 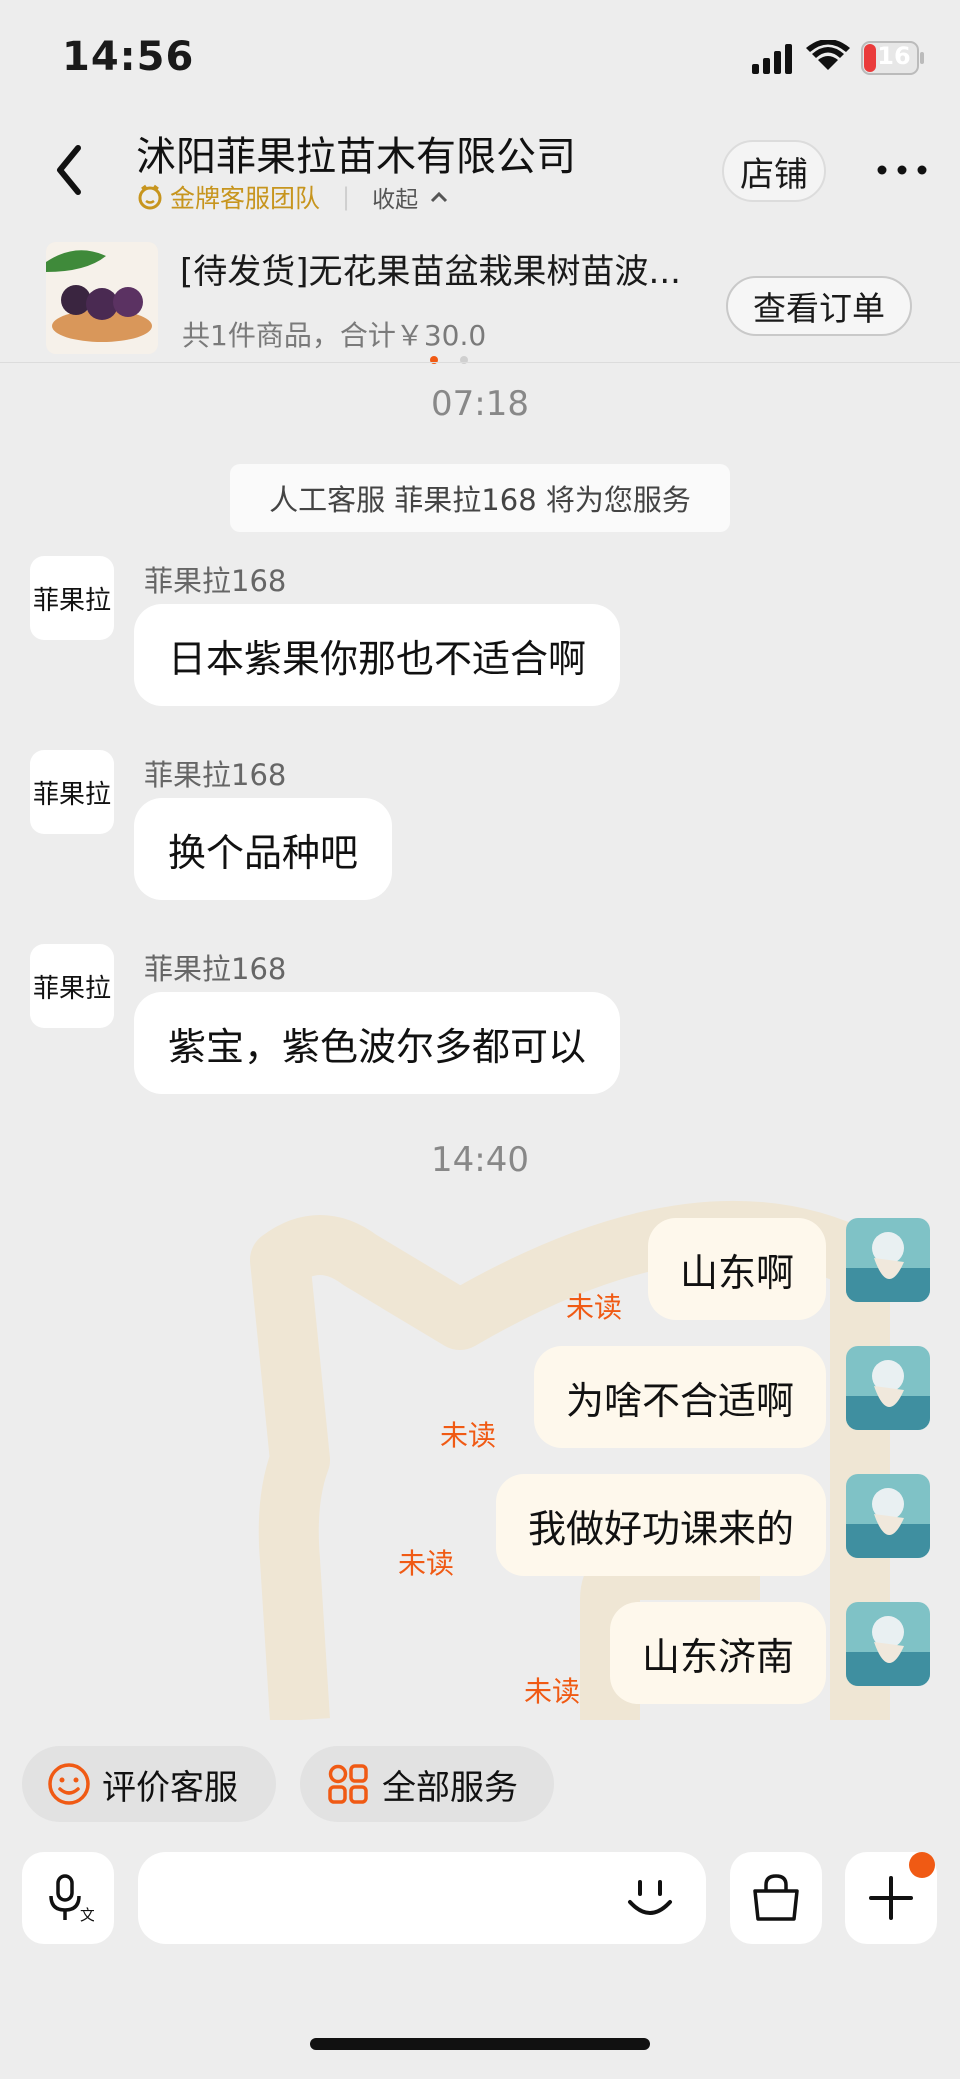 I want to click on message-bubble: 山东啊, so click(x=736, y=1269).